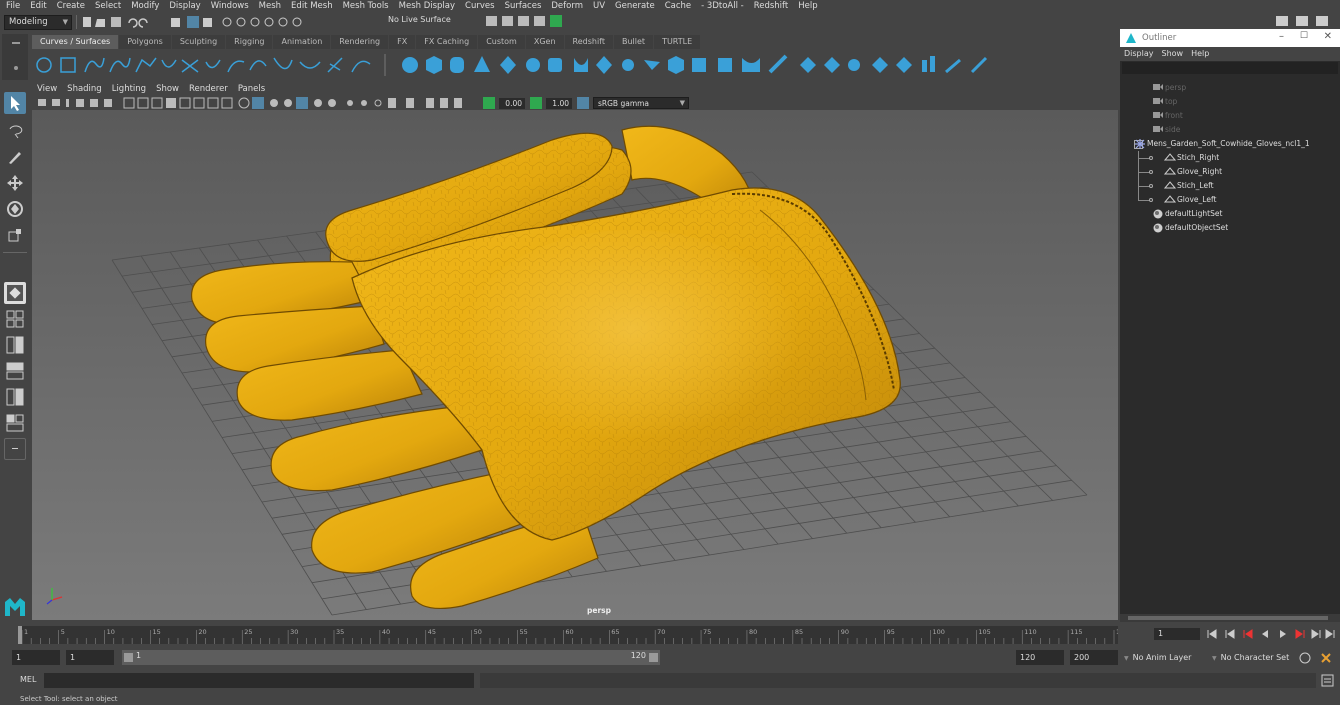 The image size is (1340, 705). Describe the element at coordinates (402, 42) in the screenshot. I see `shelf-tab-fx: FX` at that location.